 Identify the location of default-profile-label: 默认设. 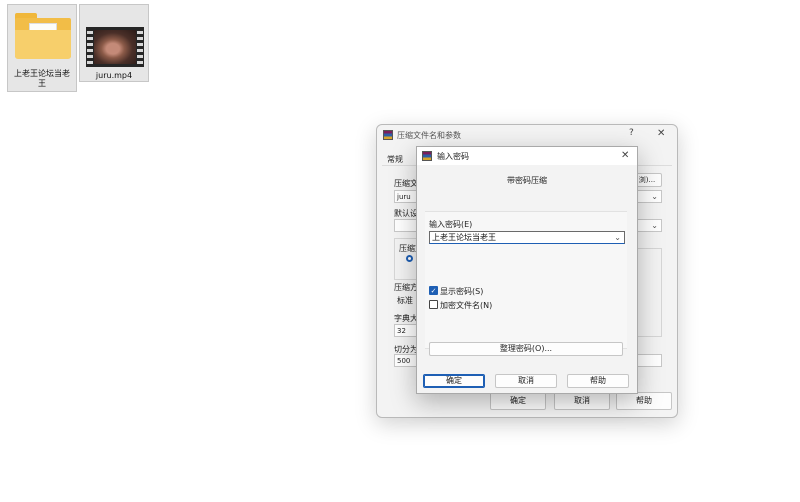
(406, 213).